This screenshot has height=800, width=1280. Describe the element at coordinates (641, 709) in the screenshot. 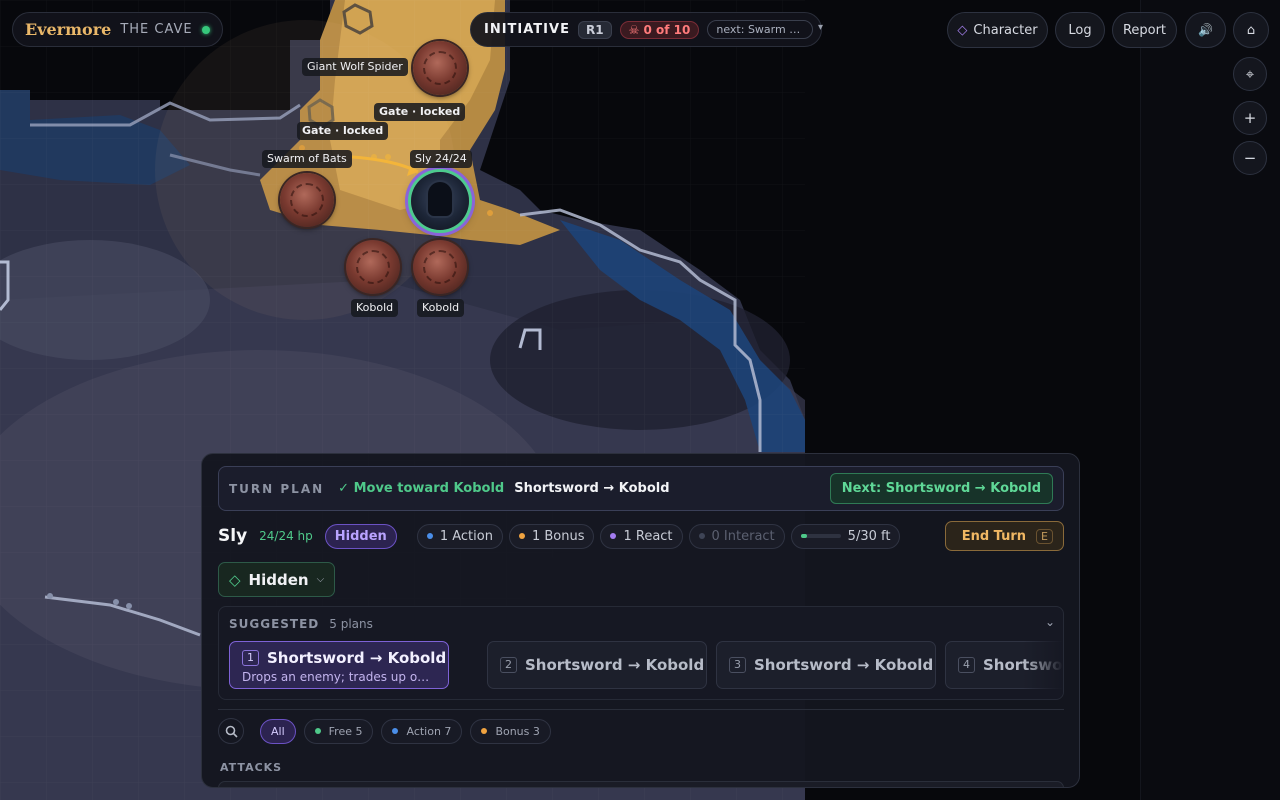

I see `divider` at that location.